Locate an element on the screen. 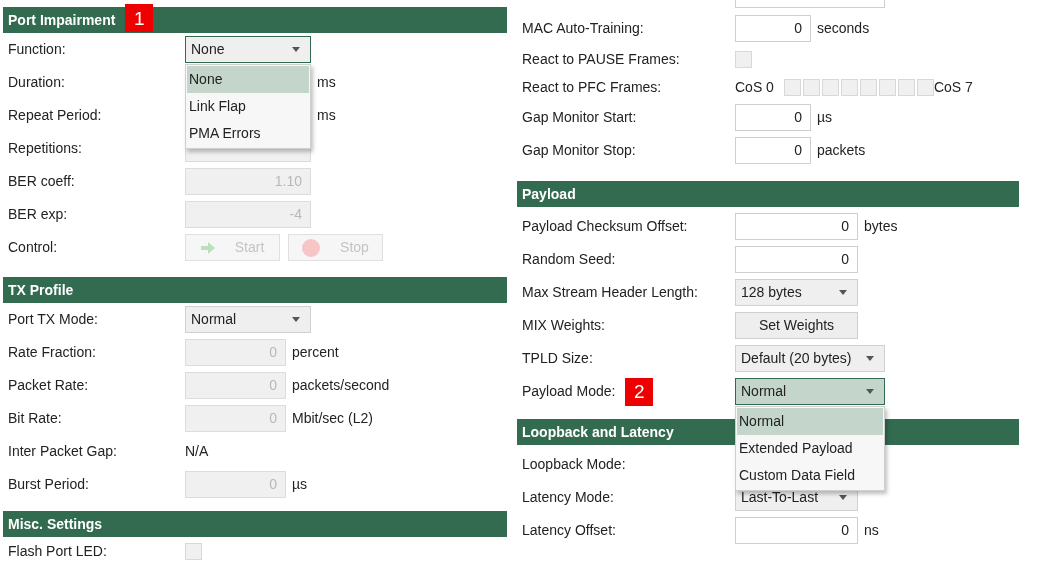 Image resolution: width=1040 pixels, height=575 pixels. field-label: Gap Monitor Stop: is located at coordinates (579, 150).